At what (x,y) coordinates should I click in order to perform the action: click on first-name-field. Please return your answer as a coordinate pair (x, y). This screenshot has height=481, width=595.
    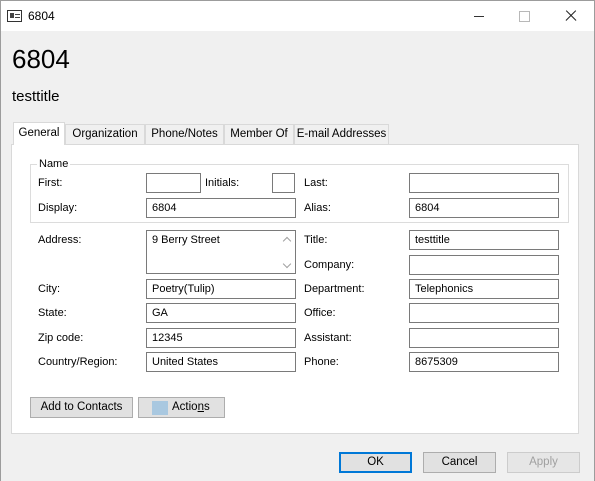
    Looking at the image, I should click on (173, 183).